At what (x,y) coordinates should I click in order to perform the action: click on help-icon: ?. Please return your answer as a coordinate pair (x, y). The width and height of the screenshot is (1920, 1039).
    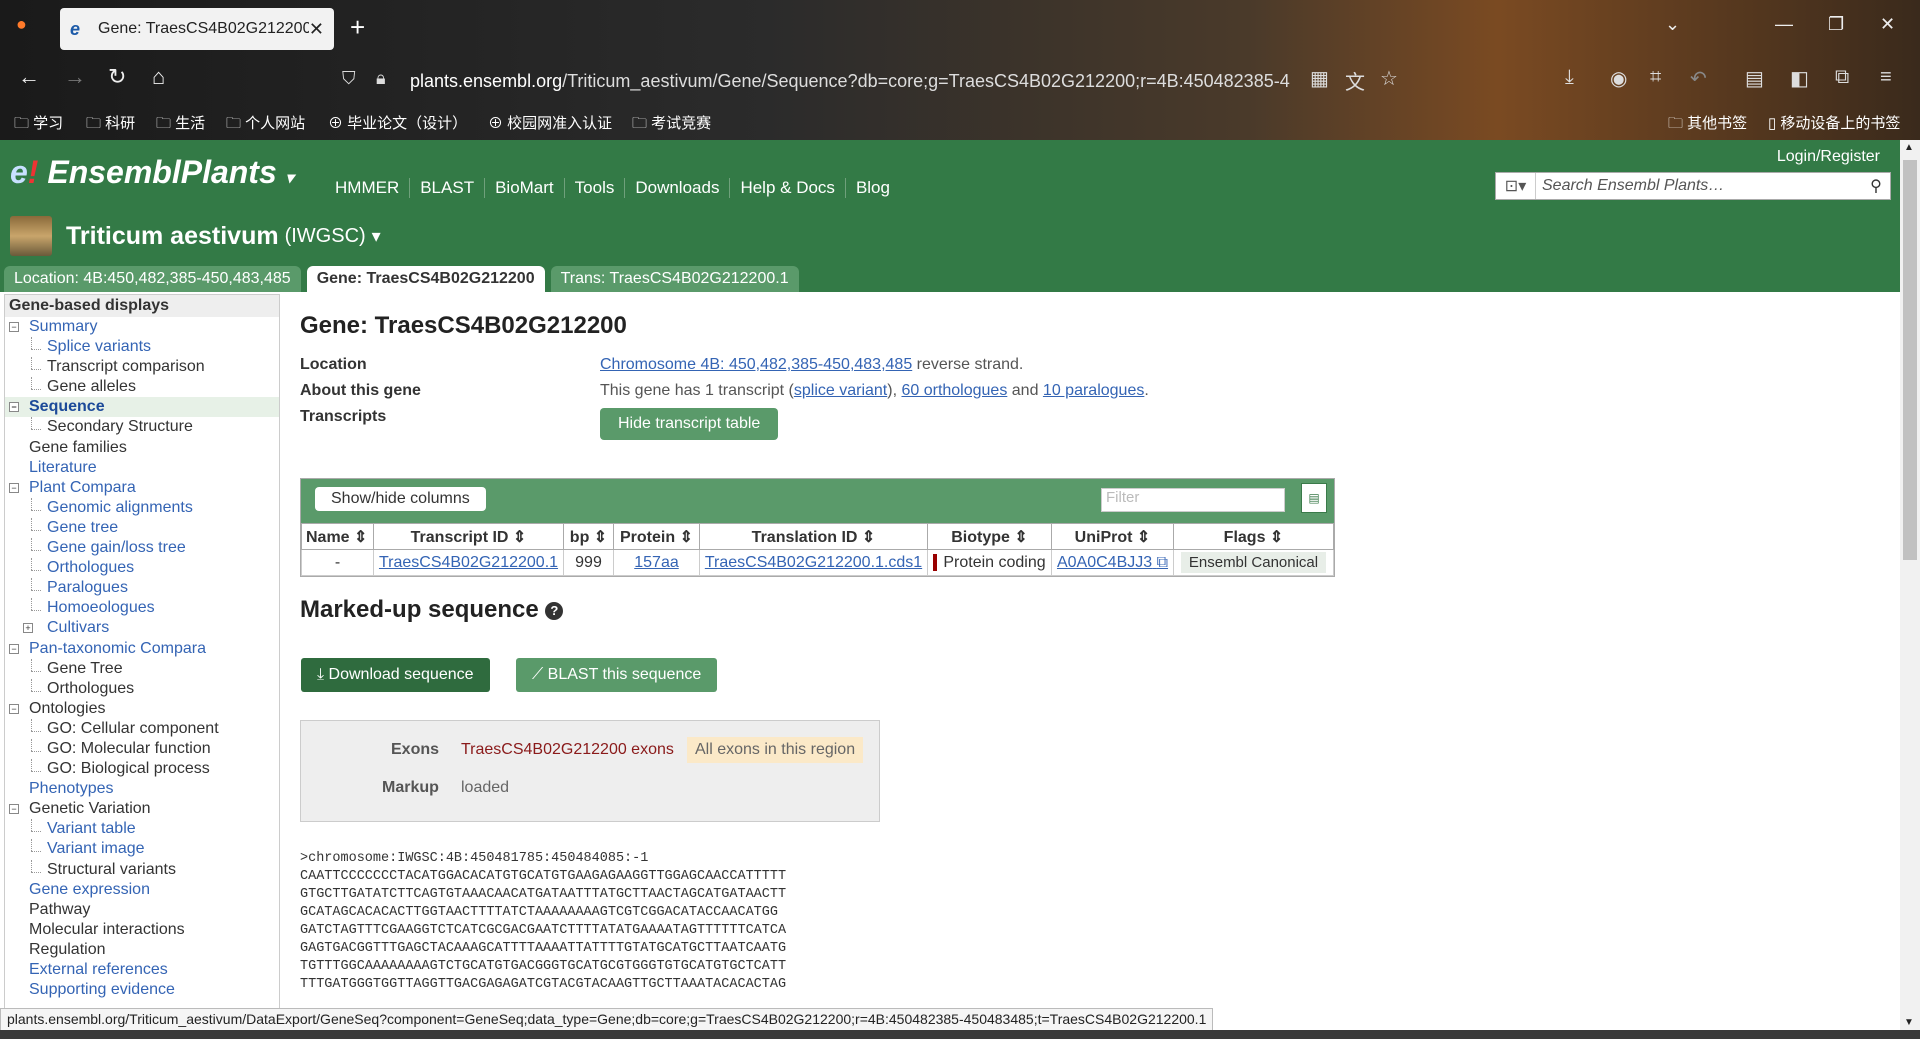
    Looking at the image, I should click on (554, 610).